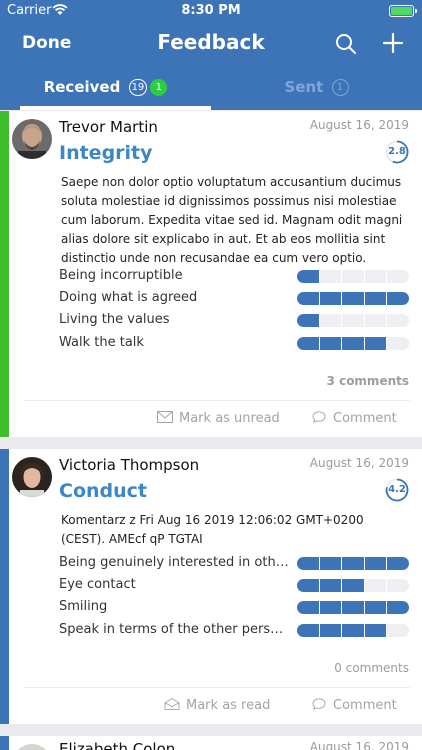 The width and height of the screenshot is (422, 750). Describe the element at coordinates (117, 745) in the screenshot. I see `author-name: Elizabeth Colon` at that location.